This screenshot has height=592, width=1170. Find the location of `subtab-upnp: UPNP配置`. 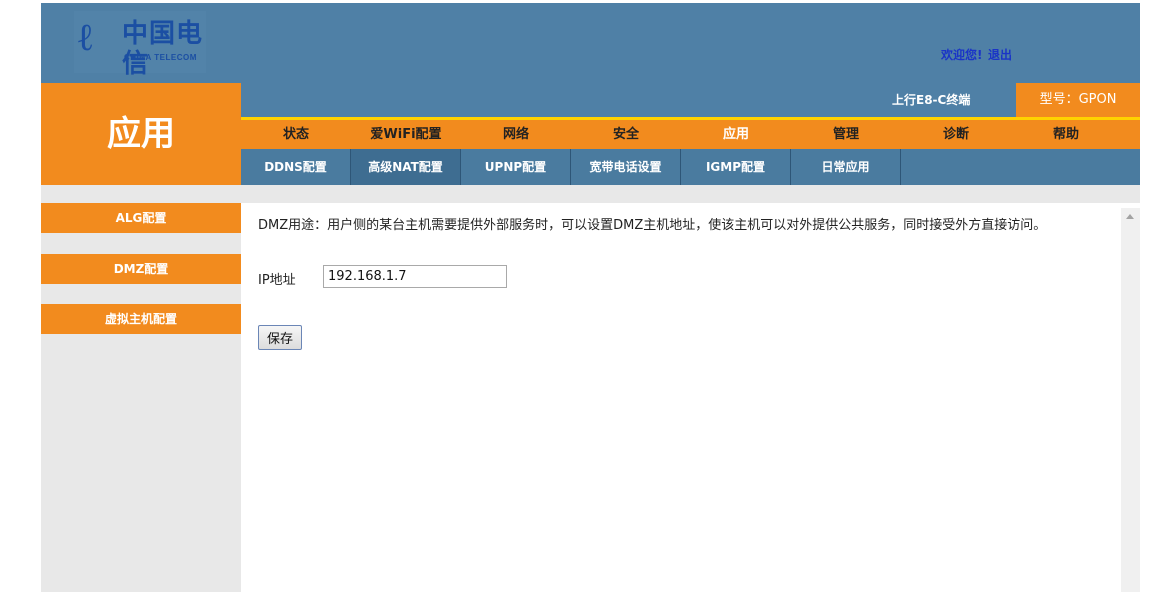

subtab-upnp: UPNP配置 is located at coordinates (516, 167).